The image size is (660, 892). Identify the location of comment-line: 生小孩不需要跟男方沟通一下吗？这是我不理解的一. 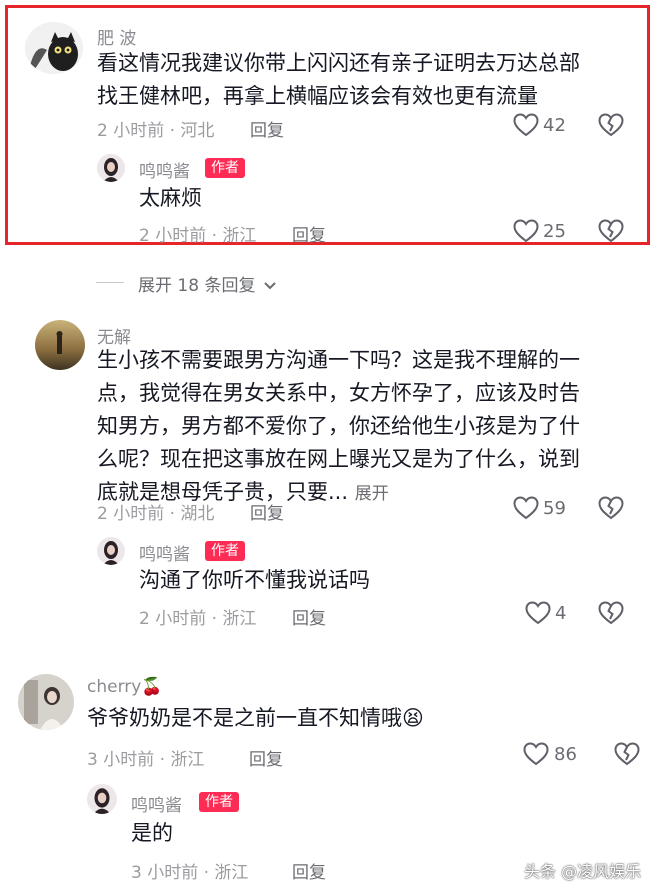
(338, 360).